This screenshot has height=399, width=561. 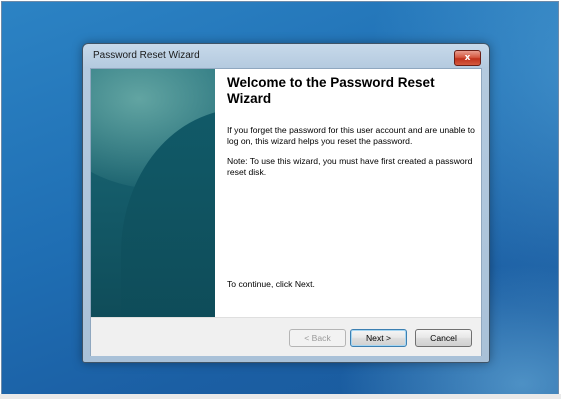 I want to click on back-button: < Back, so click(x=317, y=338).